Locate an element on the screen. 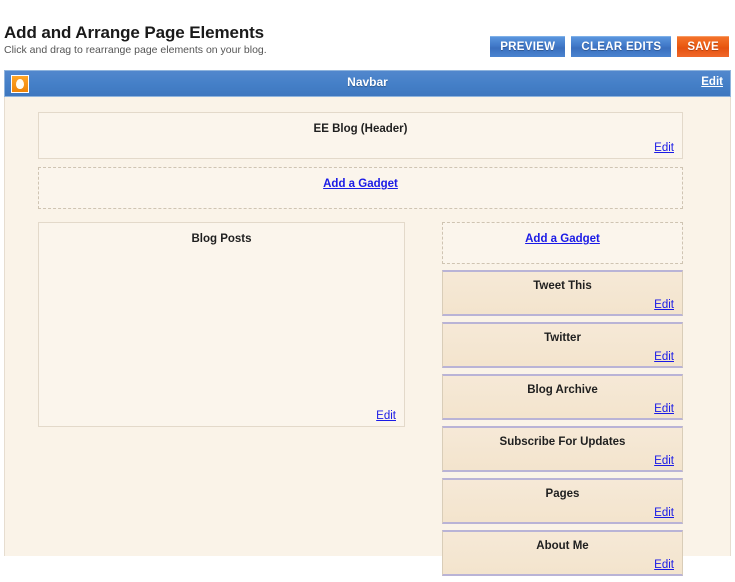 The width and height of the screenshot is (735, 582). gadget-title: Blog Archive is located at coordinates (562, 390).